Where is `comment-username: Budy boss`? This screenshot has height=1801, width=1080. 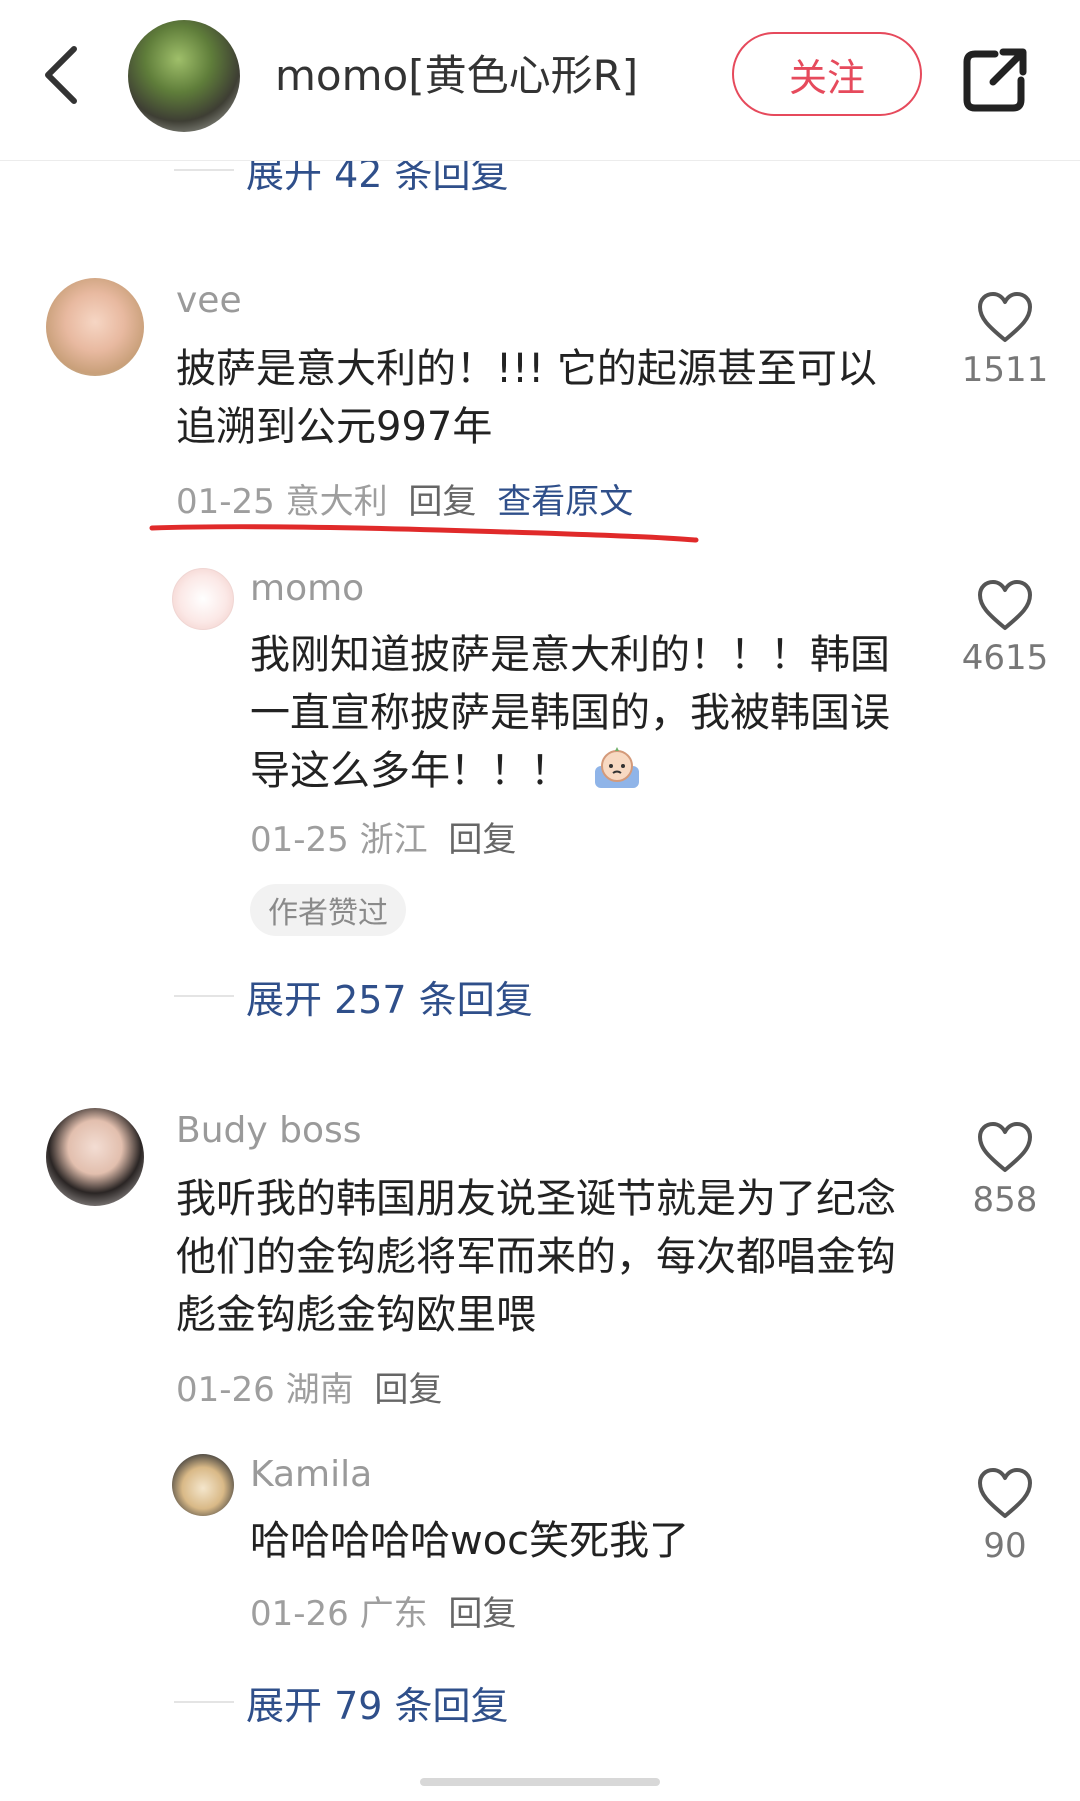 comment-username: Budy boss is located at coordinates (269, 1130).